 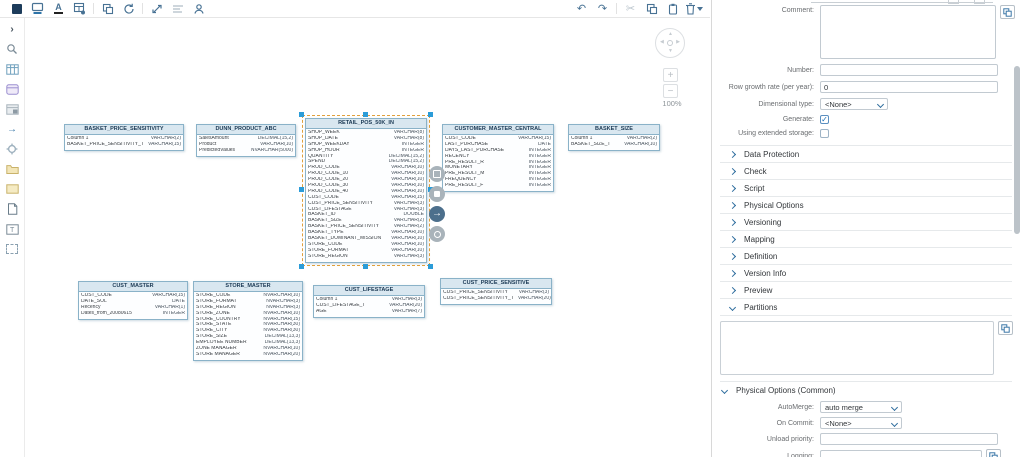 I want to click on table-template-button, so click(x=12, y=109).